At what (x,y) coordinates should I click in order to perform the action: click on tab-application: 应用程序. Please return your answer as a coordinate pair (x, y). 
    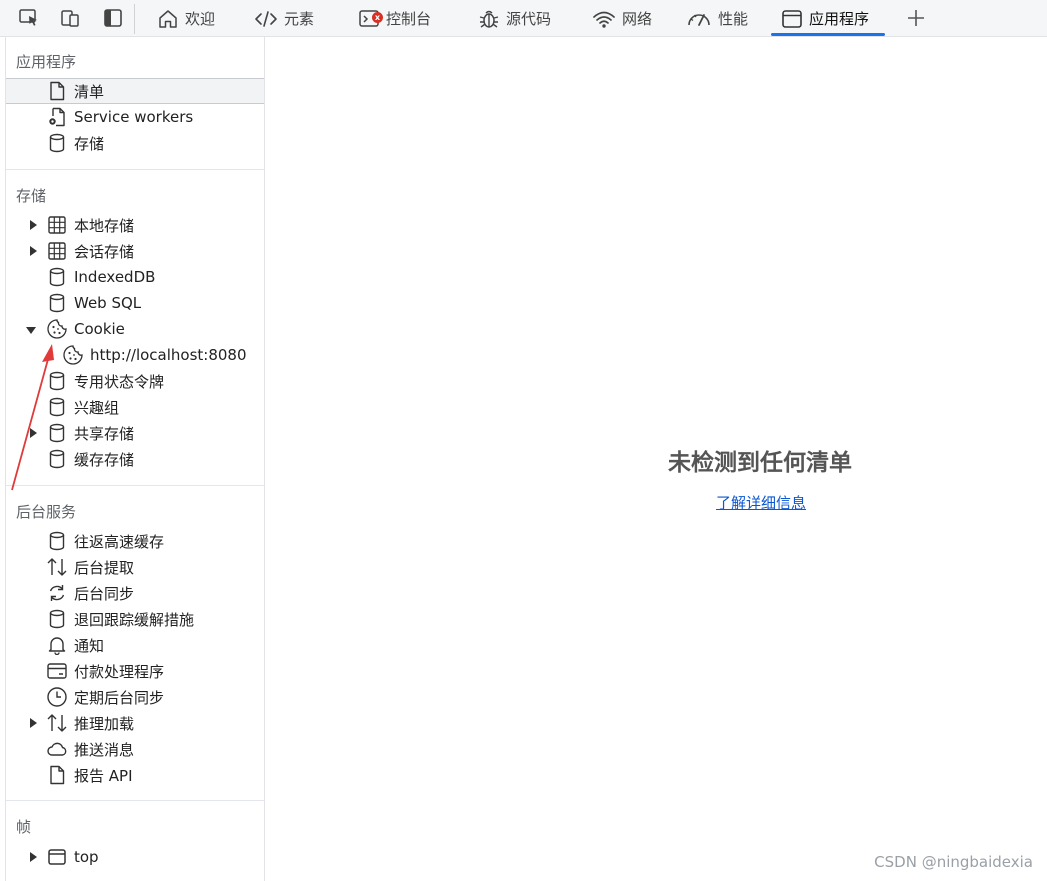
    Looking at the image, I should click on (828, 18).